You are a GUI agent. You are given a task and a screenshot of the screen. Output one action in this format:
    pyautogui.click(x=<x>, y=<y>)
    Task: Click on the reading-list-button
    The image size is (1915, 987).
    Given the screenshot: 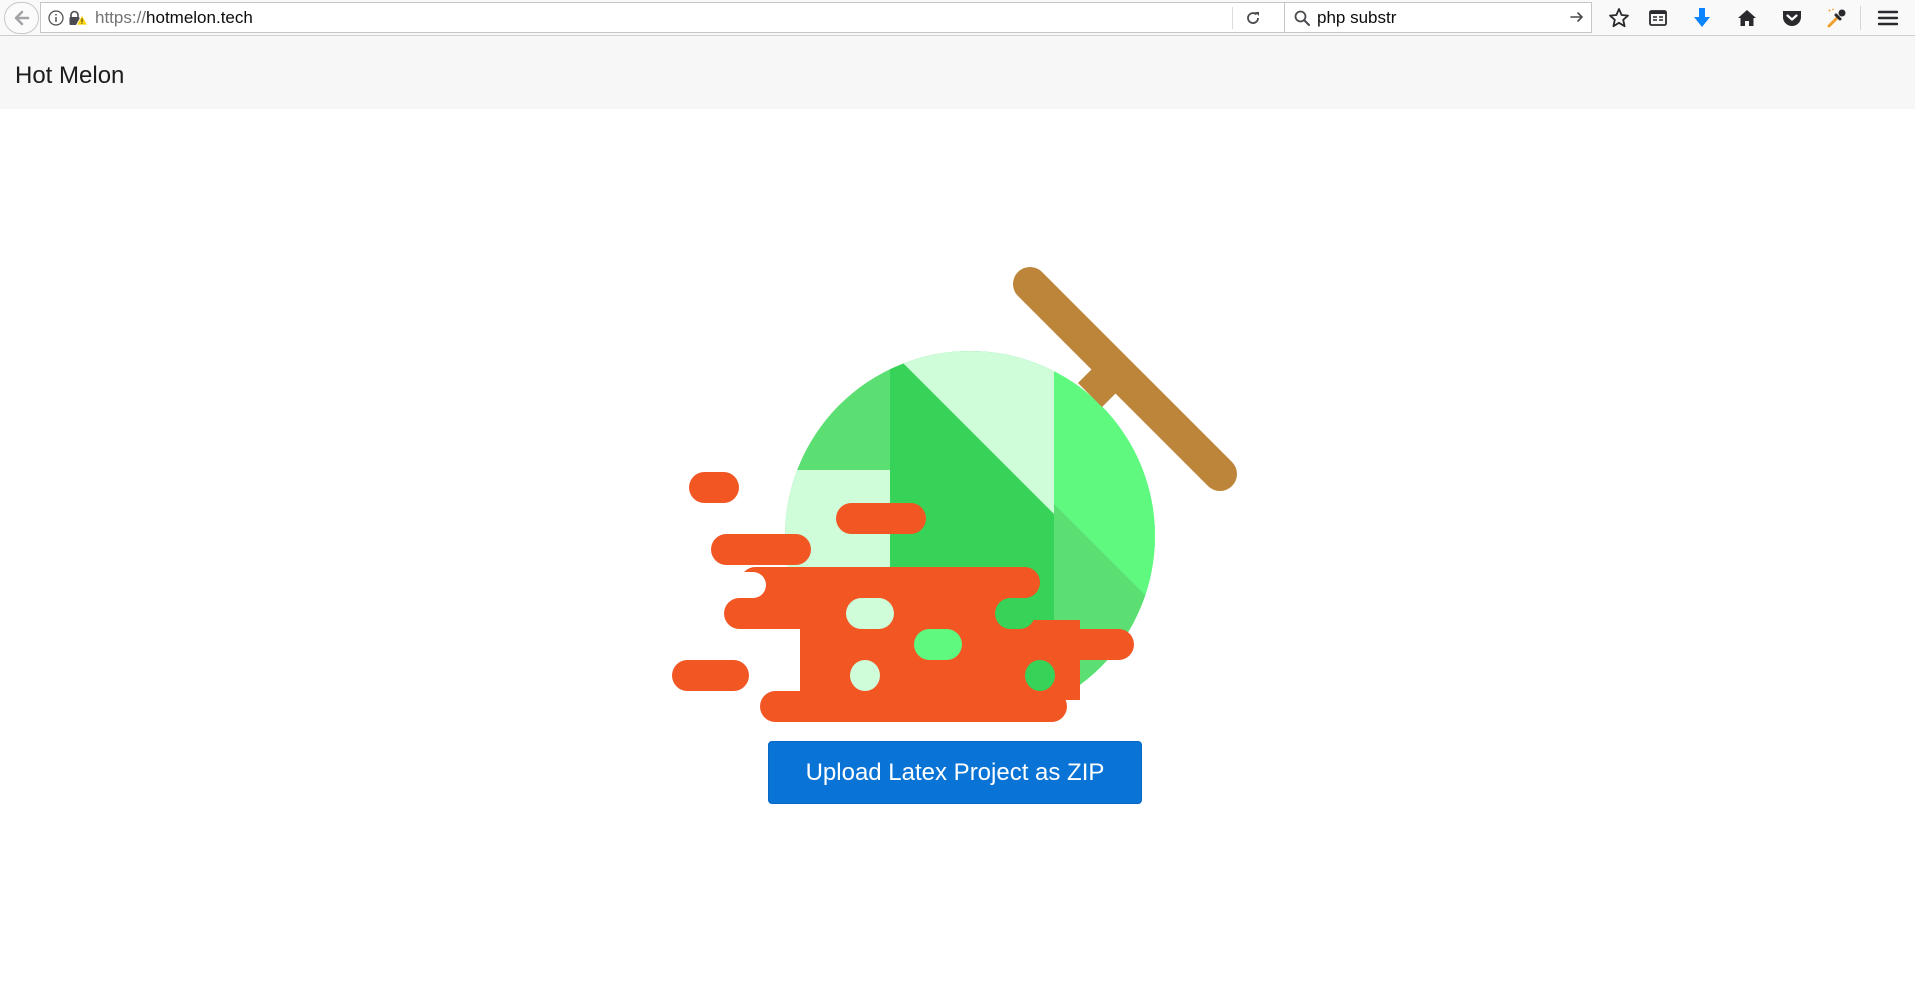 What is the action you would take?
    pyautogui.click(x=1658, y=18)
    